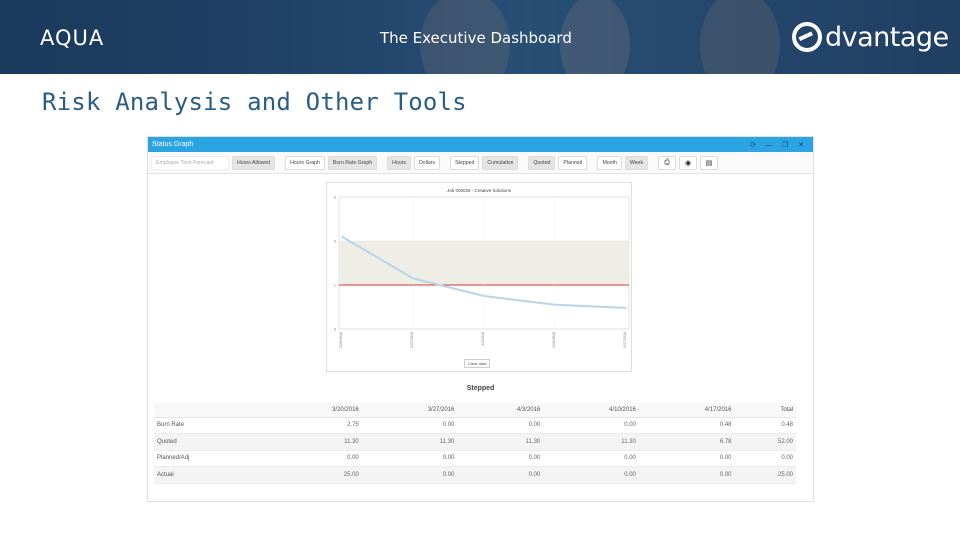 This screenshot has height=540, width=960. Describe the element at coordinates (477, 363) in the screenshot. I see `clear-data-button: Clear data` at that location.